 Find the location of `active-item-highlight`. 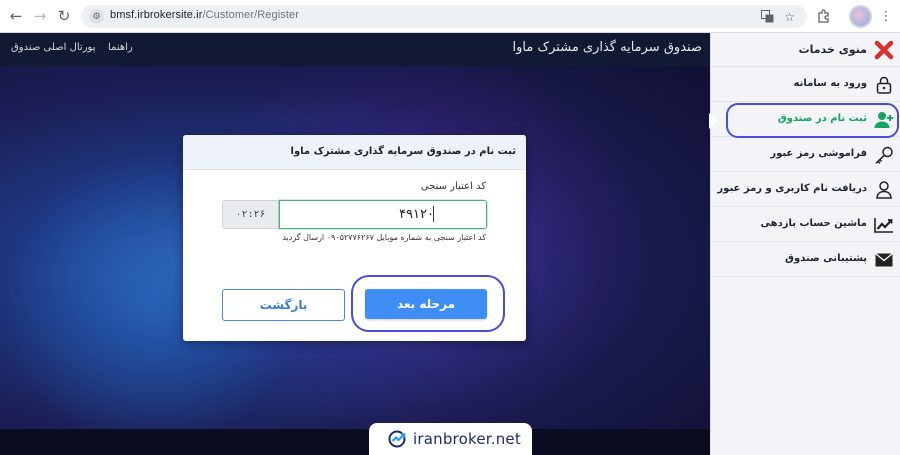

active-item-highlight is located at coordinates (812, 120).